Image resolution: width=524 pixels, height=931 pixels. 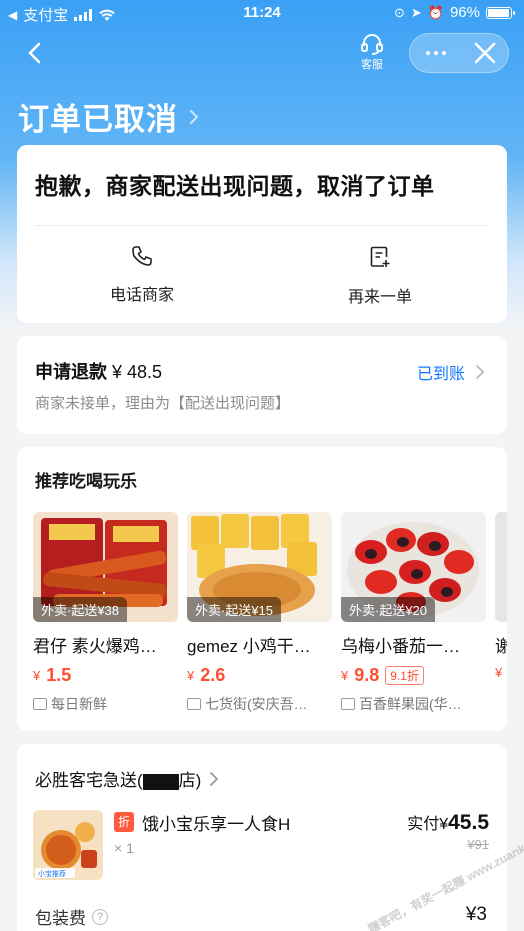 I want to click on refund-status: 已到账, so click(x=440, y=374).